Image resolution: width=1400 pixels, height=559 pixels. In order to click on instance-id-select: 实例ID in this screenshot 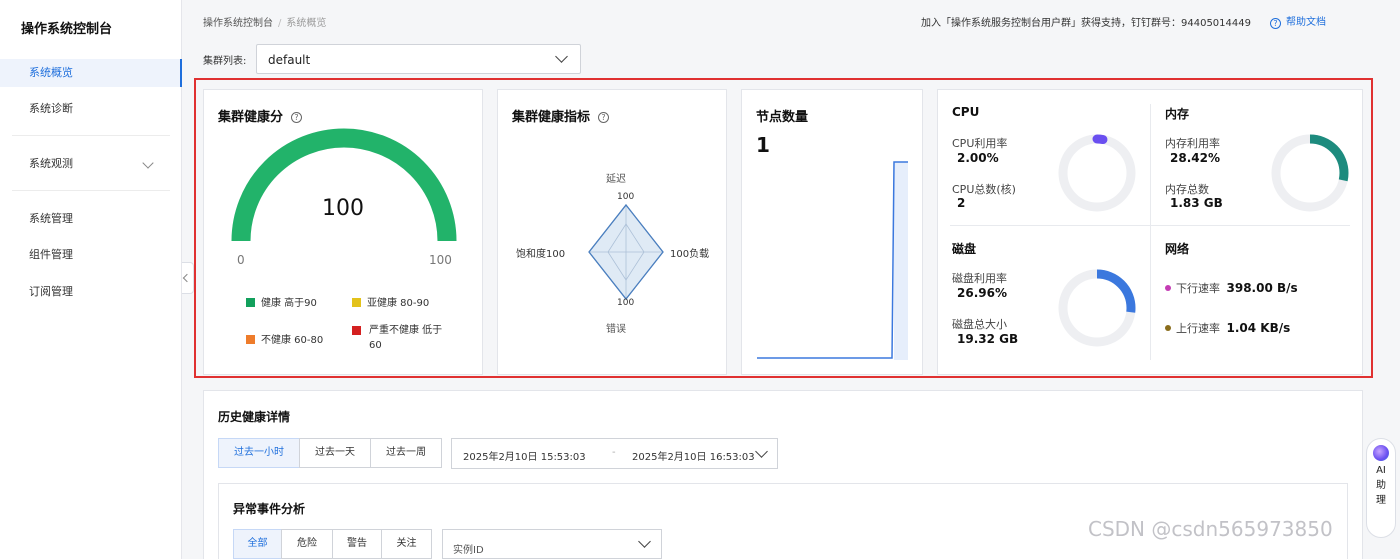, I will do `click(552, 544)`.